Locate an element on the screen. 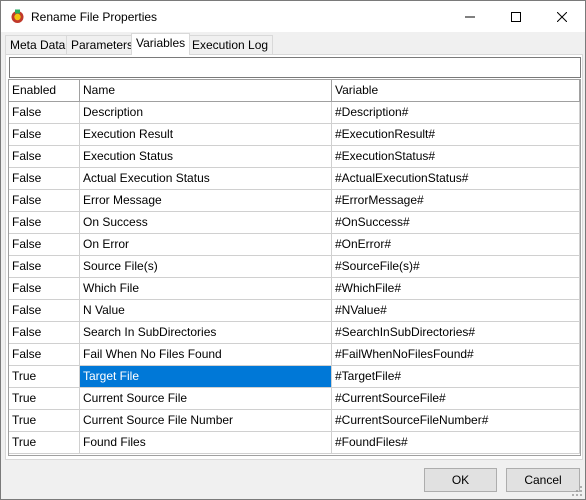  close-icon is located at coordinates (562, 16).